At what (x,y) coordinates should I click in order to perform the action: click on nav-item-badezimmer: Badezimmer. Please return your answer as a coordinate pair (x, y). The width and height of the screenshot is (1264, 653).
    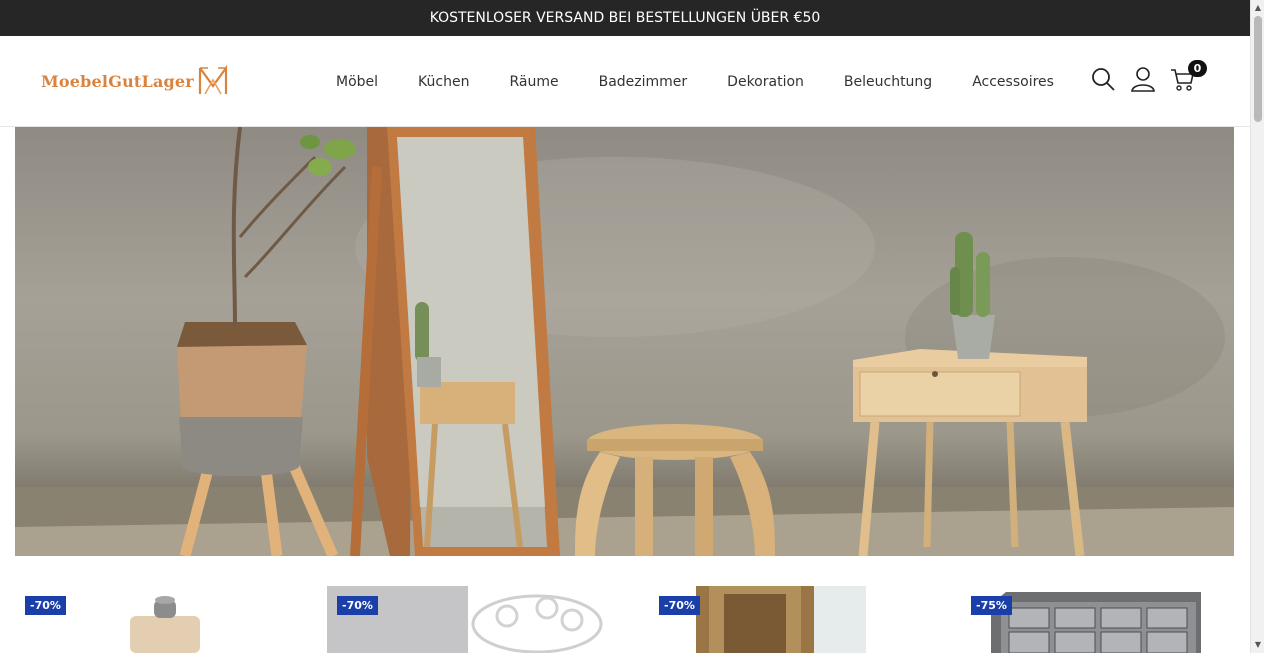
    Looking at the image, I should click on (643, 82).